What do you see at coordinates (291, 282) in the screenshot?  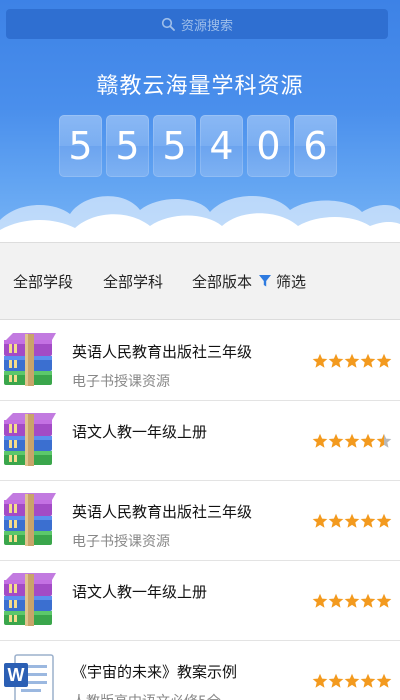 I see `filter-button-label: 筛选` at bounding box center [291, 282].